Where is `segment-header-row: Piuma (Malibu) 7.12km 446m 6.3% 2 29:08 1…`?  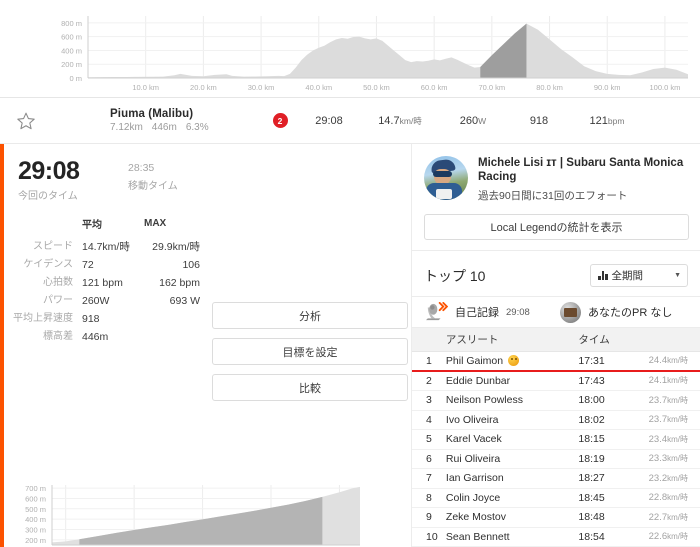
segment-header-row: Piuma (Malibu) 7.12km 446m 6.3% 2 29:08 1… is located at coordinates (350, 121).